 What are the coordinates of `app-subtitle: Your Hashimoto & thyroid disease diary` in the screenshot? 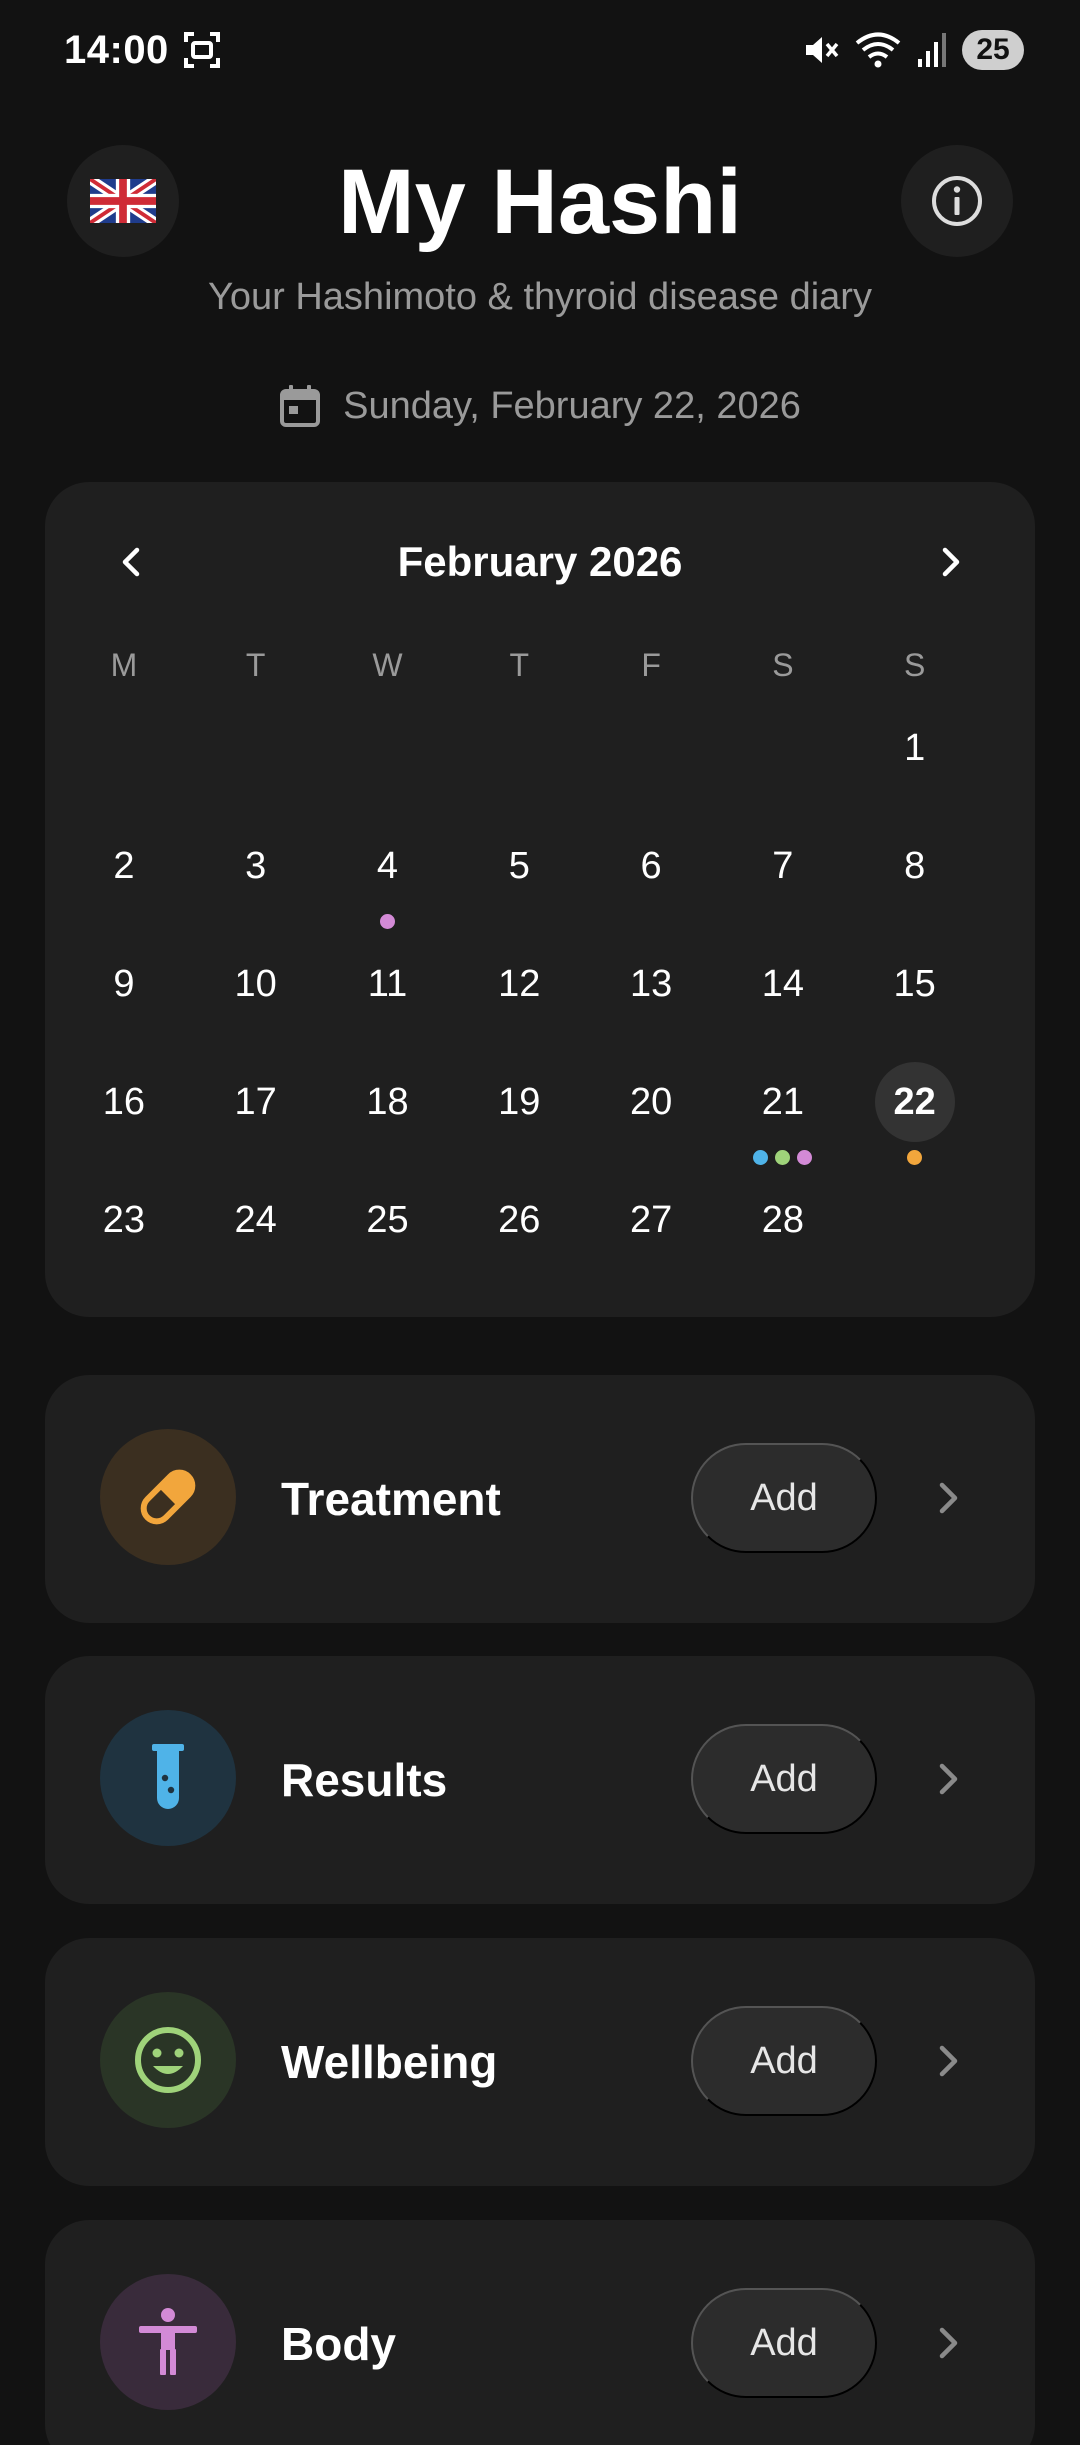 It's located at (540, 297).